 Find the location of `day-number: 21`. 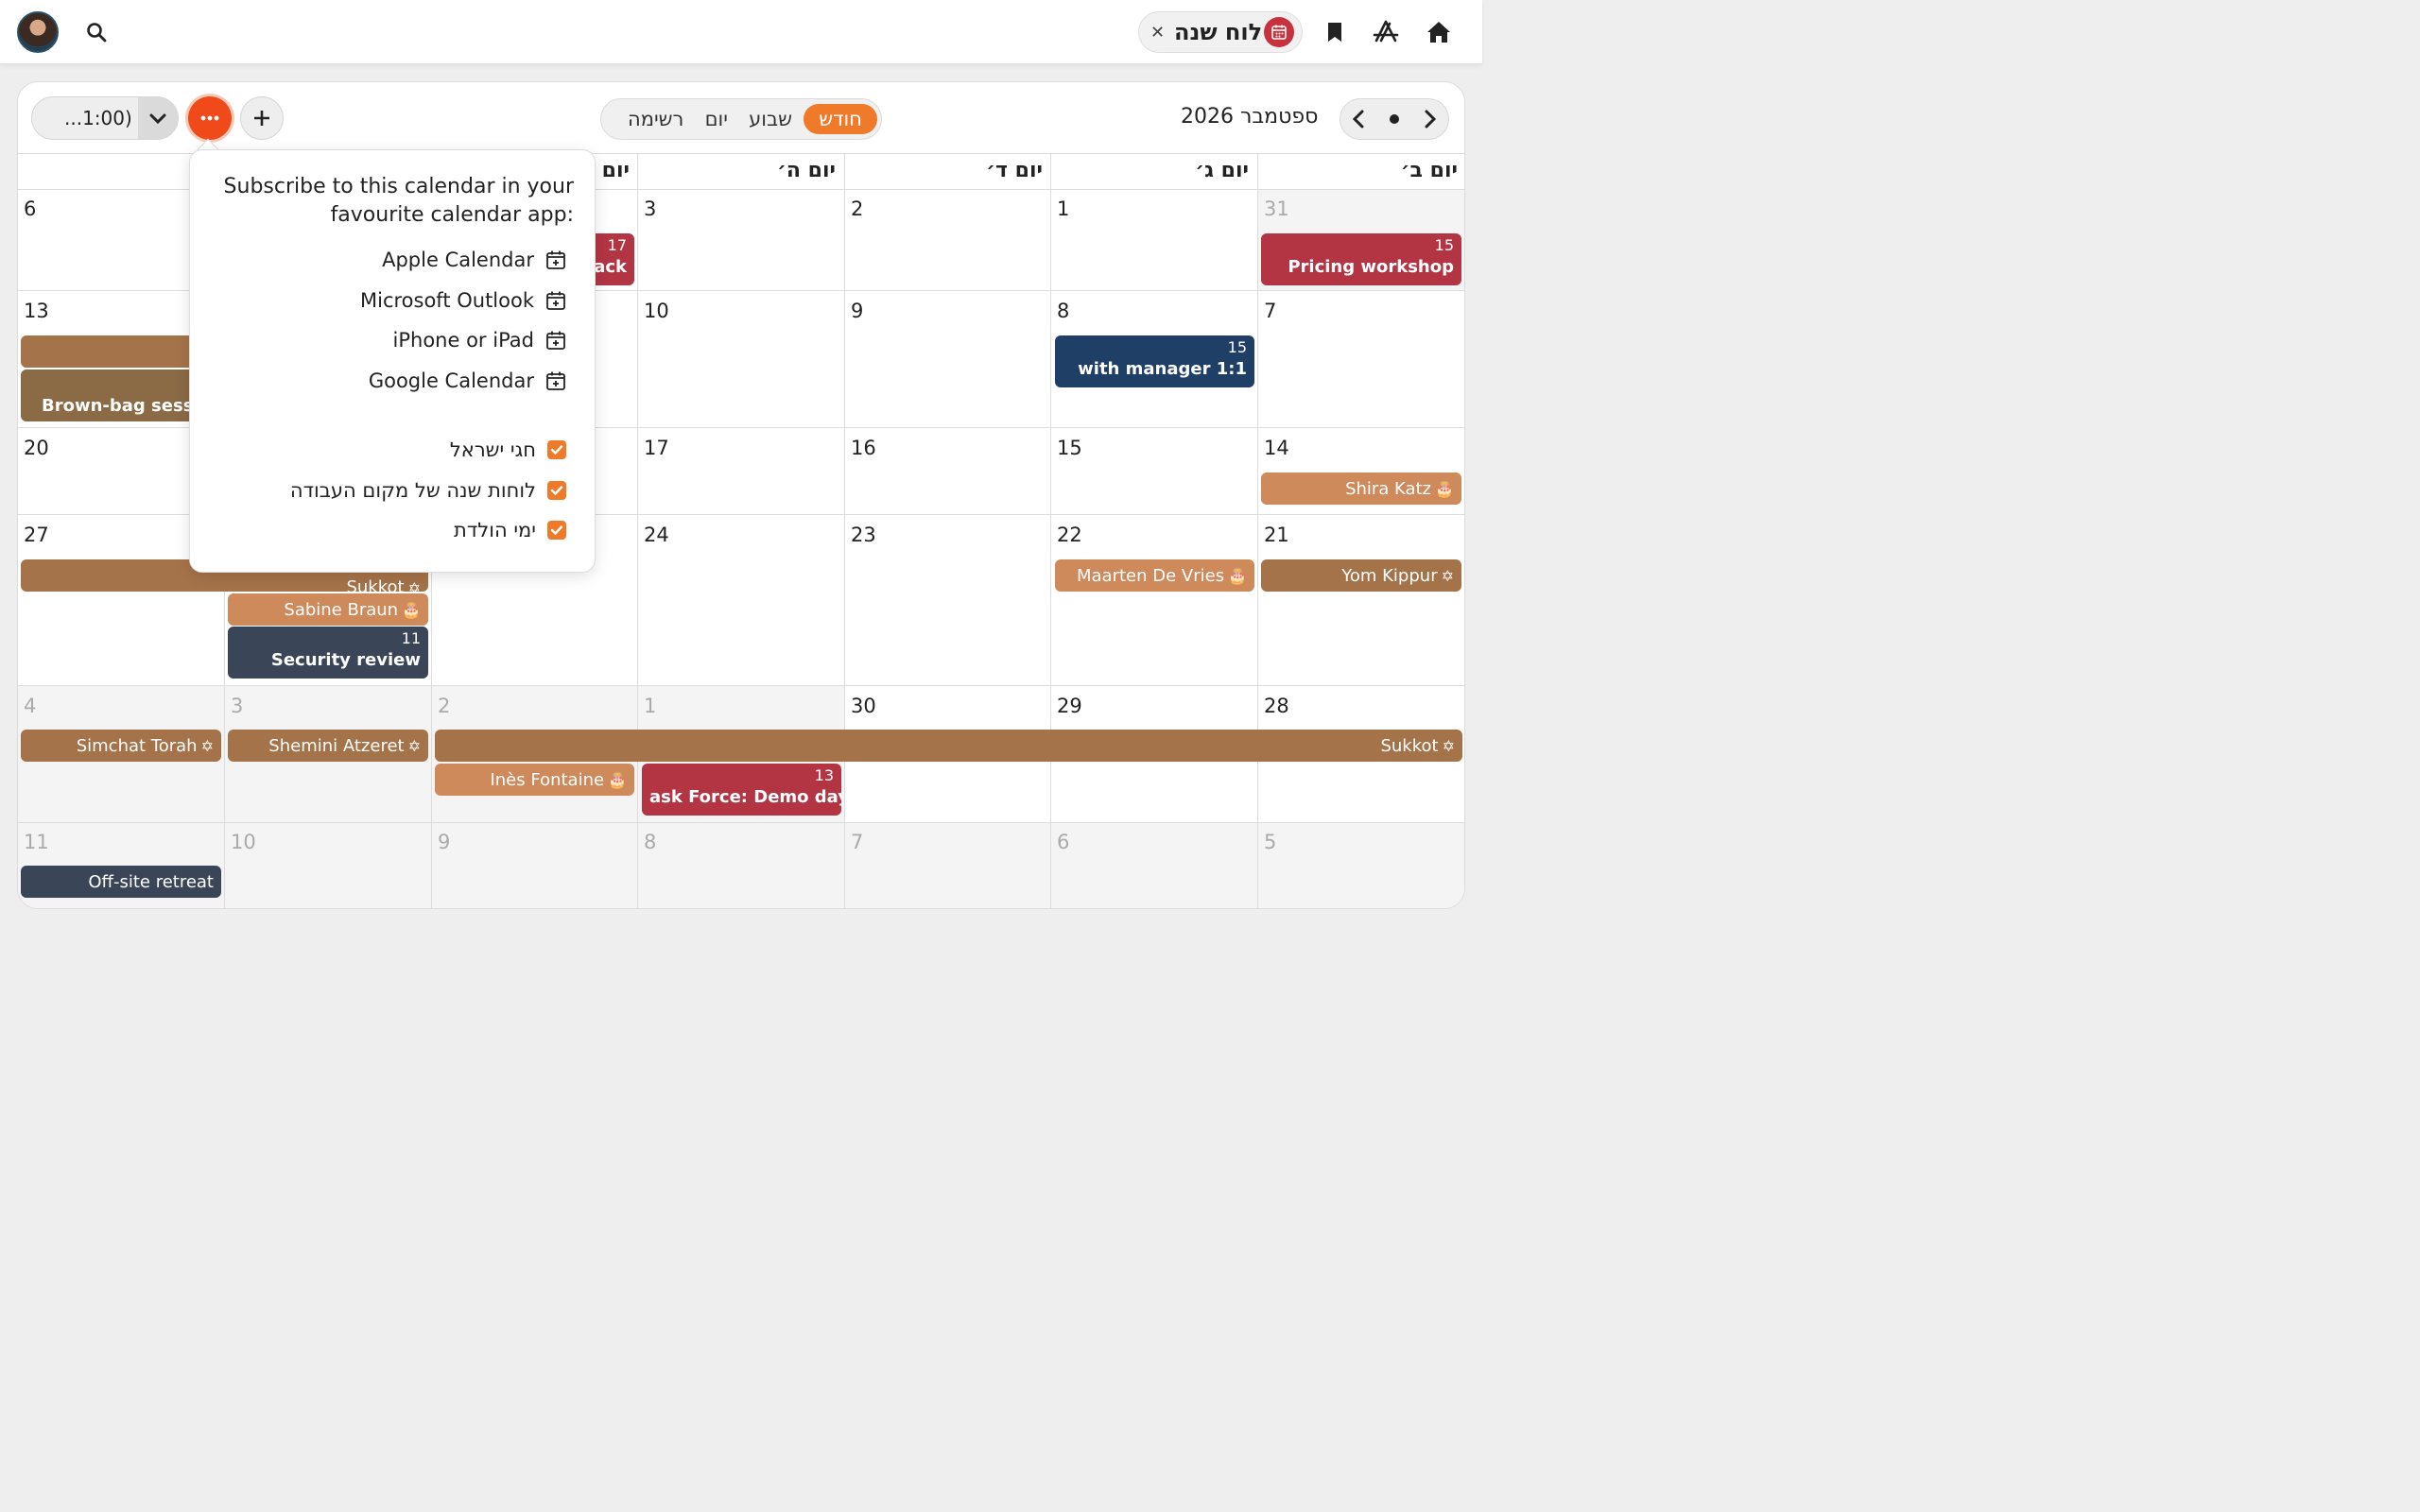

day-number: 21 is located at coordinates (1276, 535).